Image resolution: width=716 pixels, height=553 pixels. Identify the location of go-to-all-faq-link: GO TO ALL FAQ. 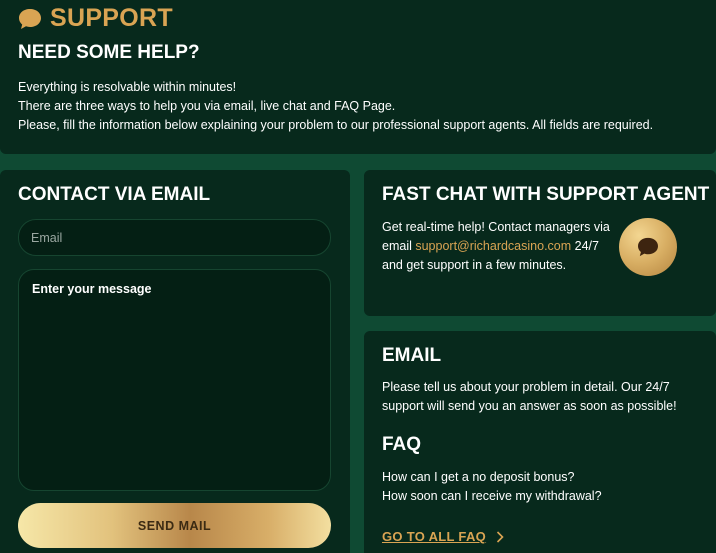
(443, 536).